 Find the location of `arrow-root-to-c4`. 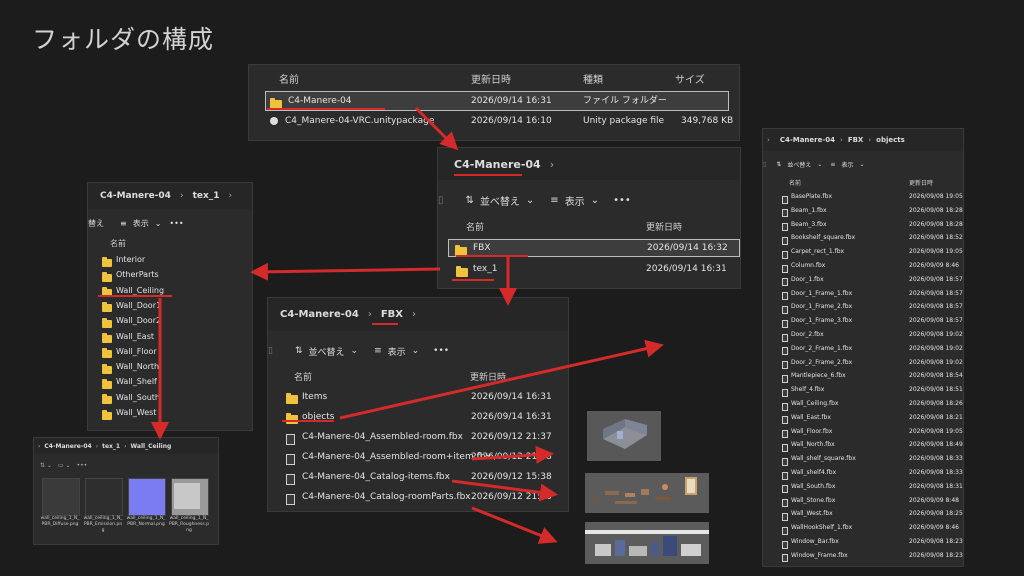

arrow-root-to-c4 is located at coordinates (436, 128).